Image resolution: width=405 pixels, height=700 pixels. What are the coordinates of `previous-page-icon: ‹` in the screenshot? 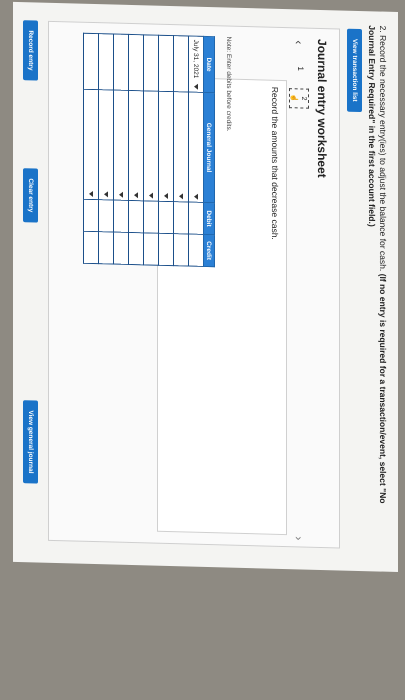 It's located at (299, 42).